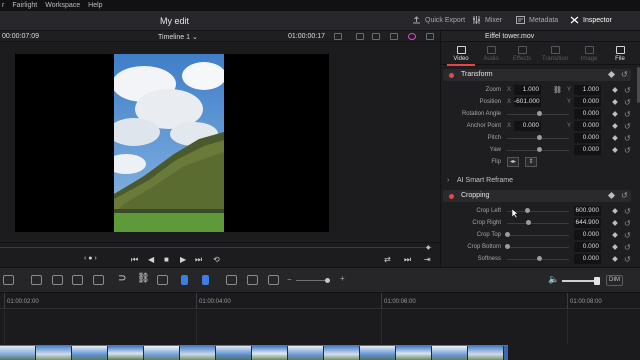  Describe the element at coordinates (522, 54) in the screenshot. I see `tab-effects: Effects` at that location.